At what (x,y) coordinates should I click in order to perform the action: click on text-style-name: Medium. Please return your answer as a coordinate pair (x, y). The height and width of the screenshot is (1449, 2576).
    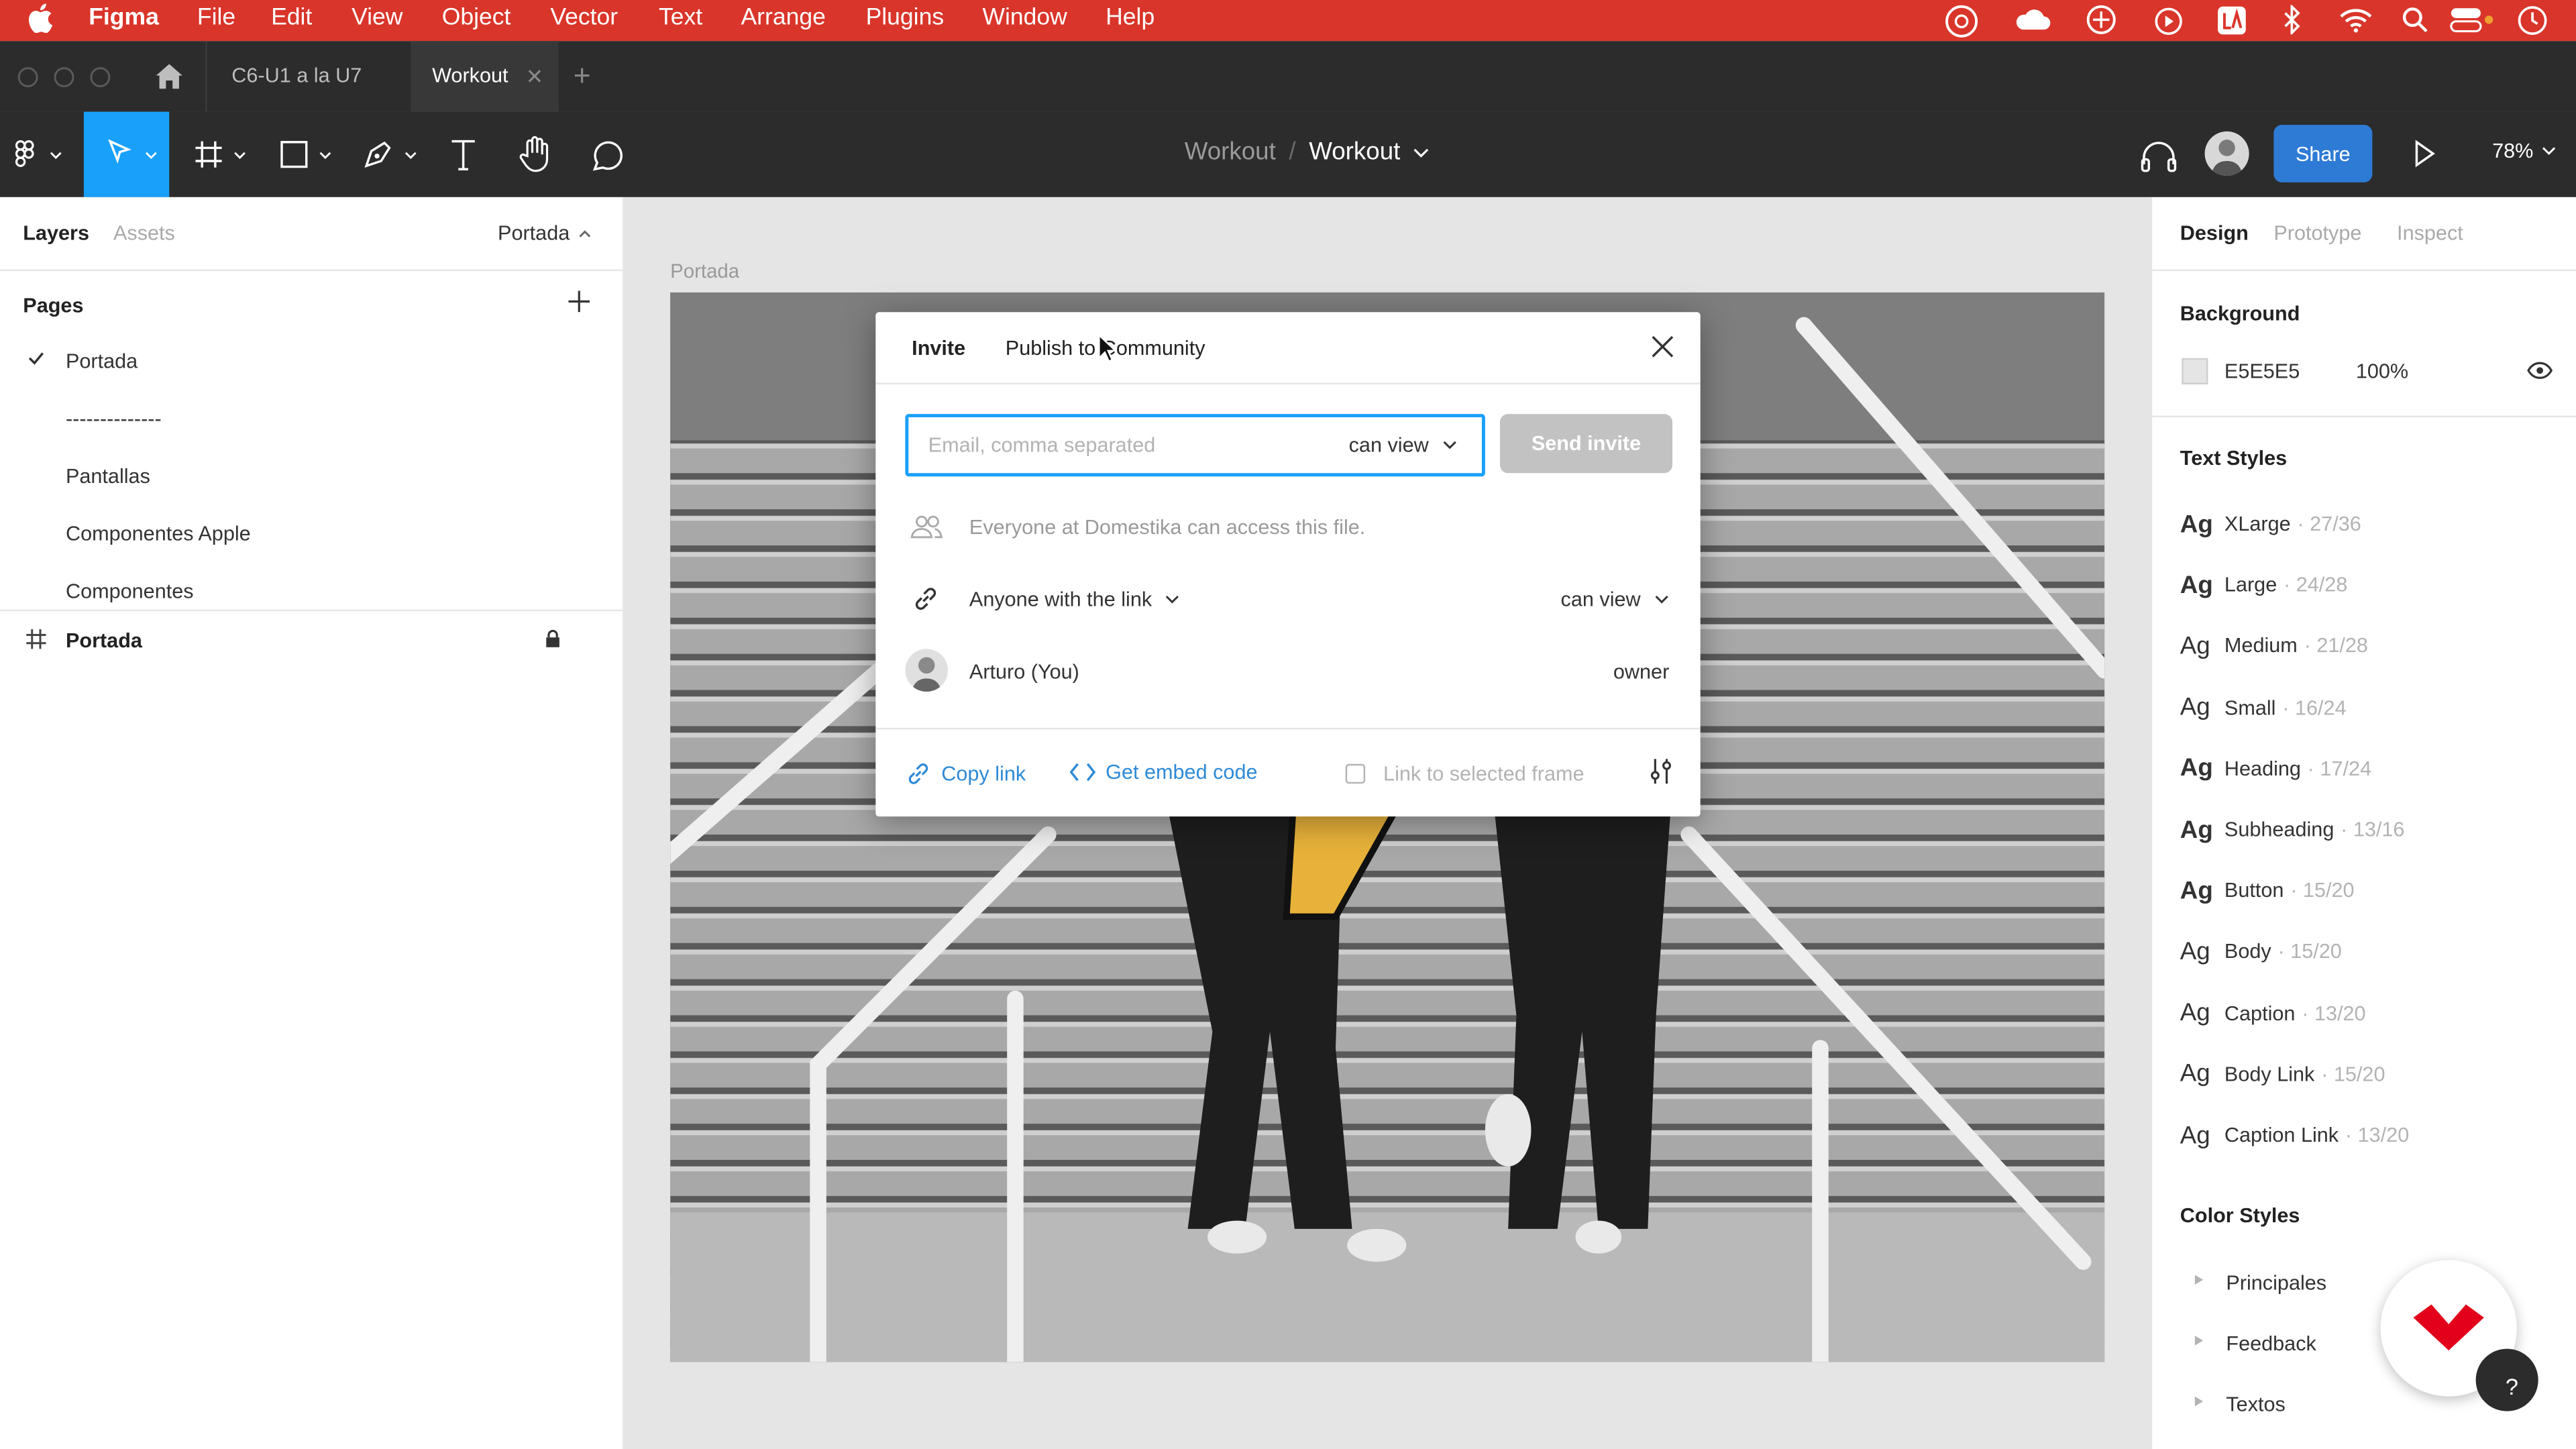
    Looking at the image, I should click on (2261, 646).